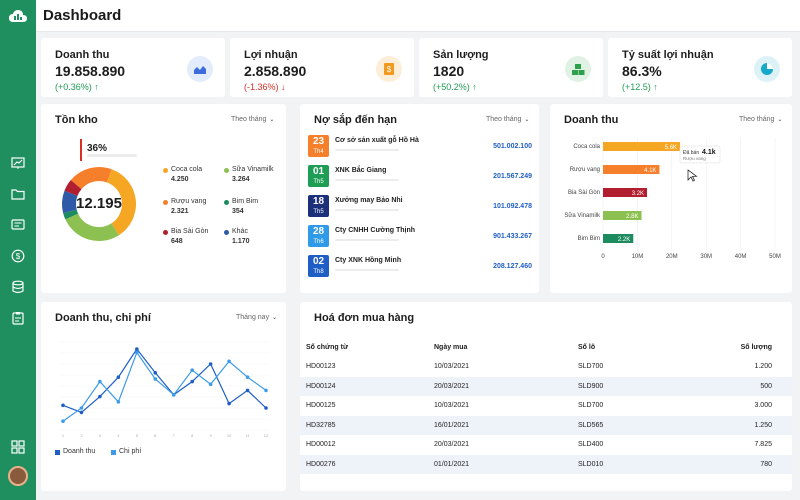 The height and width of the screenshot is (500, 800). What do you see at coordinates (318, 231) in the screenshot?
I see `debt-day: 28` at bounding box center [318, 231].